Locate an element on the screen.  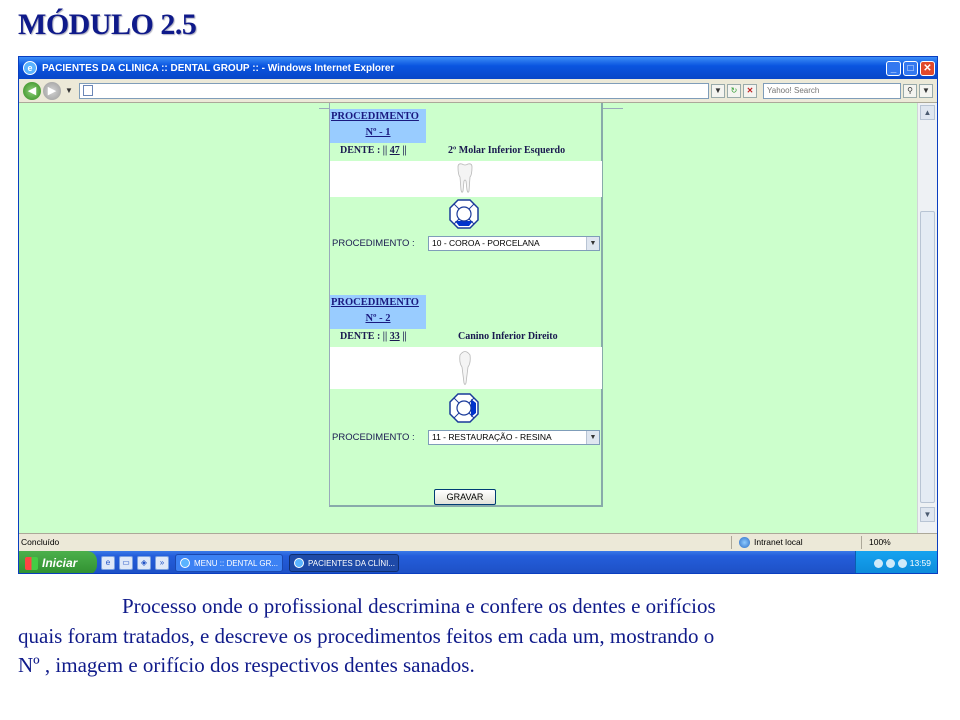
search-input is located at coordinates (832, 90).